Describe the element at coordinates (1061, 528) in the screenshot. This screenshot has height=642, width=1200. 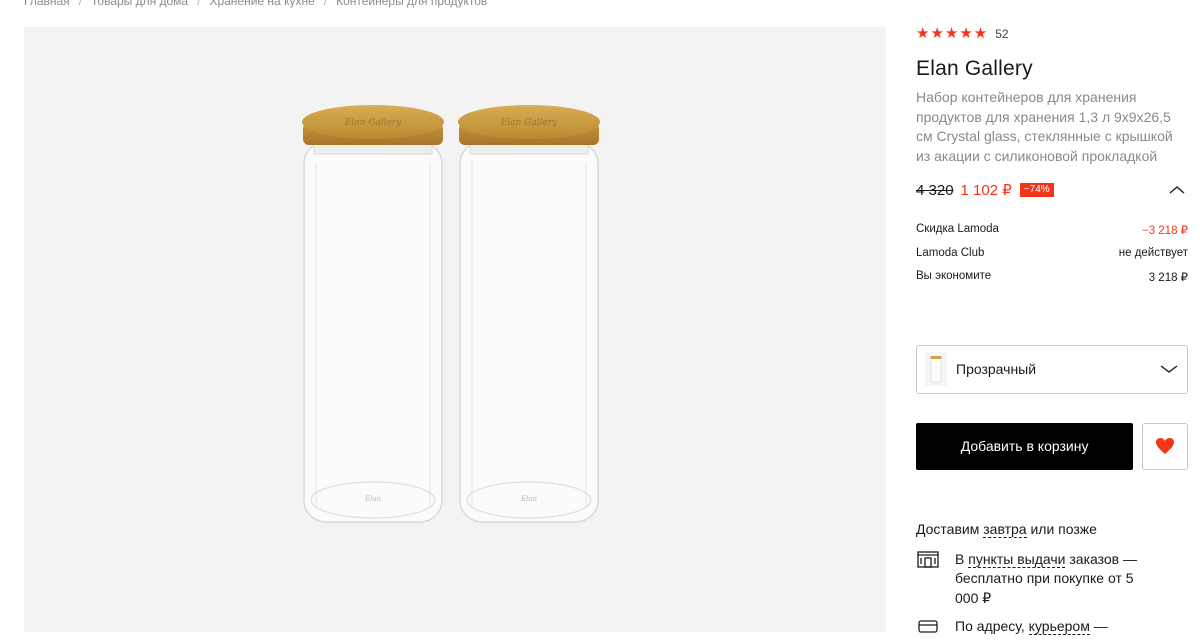
I see `delivery-title-suffix: или позже` at that location.